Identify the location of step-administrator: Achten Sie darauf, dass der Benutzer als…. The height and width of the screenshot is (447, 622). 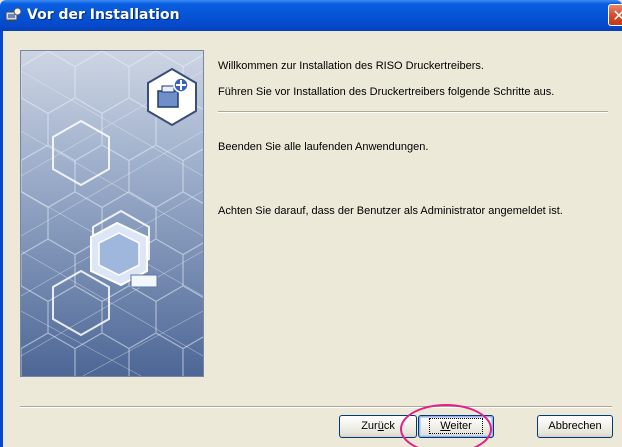
(390, 211).